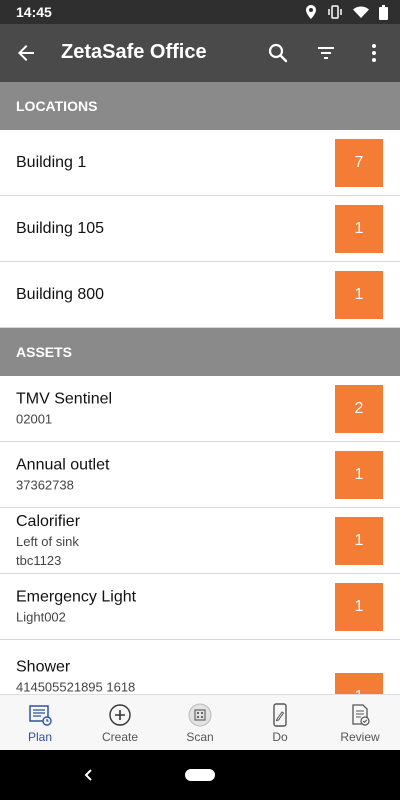 The image size is (400, 800). What do you see at coordinates (346, 12) in the screenshot?
I see `status-icons` at bounding box center [346, 12].